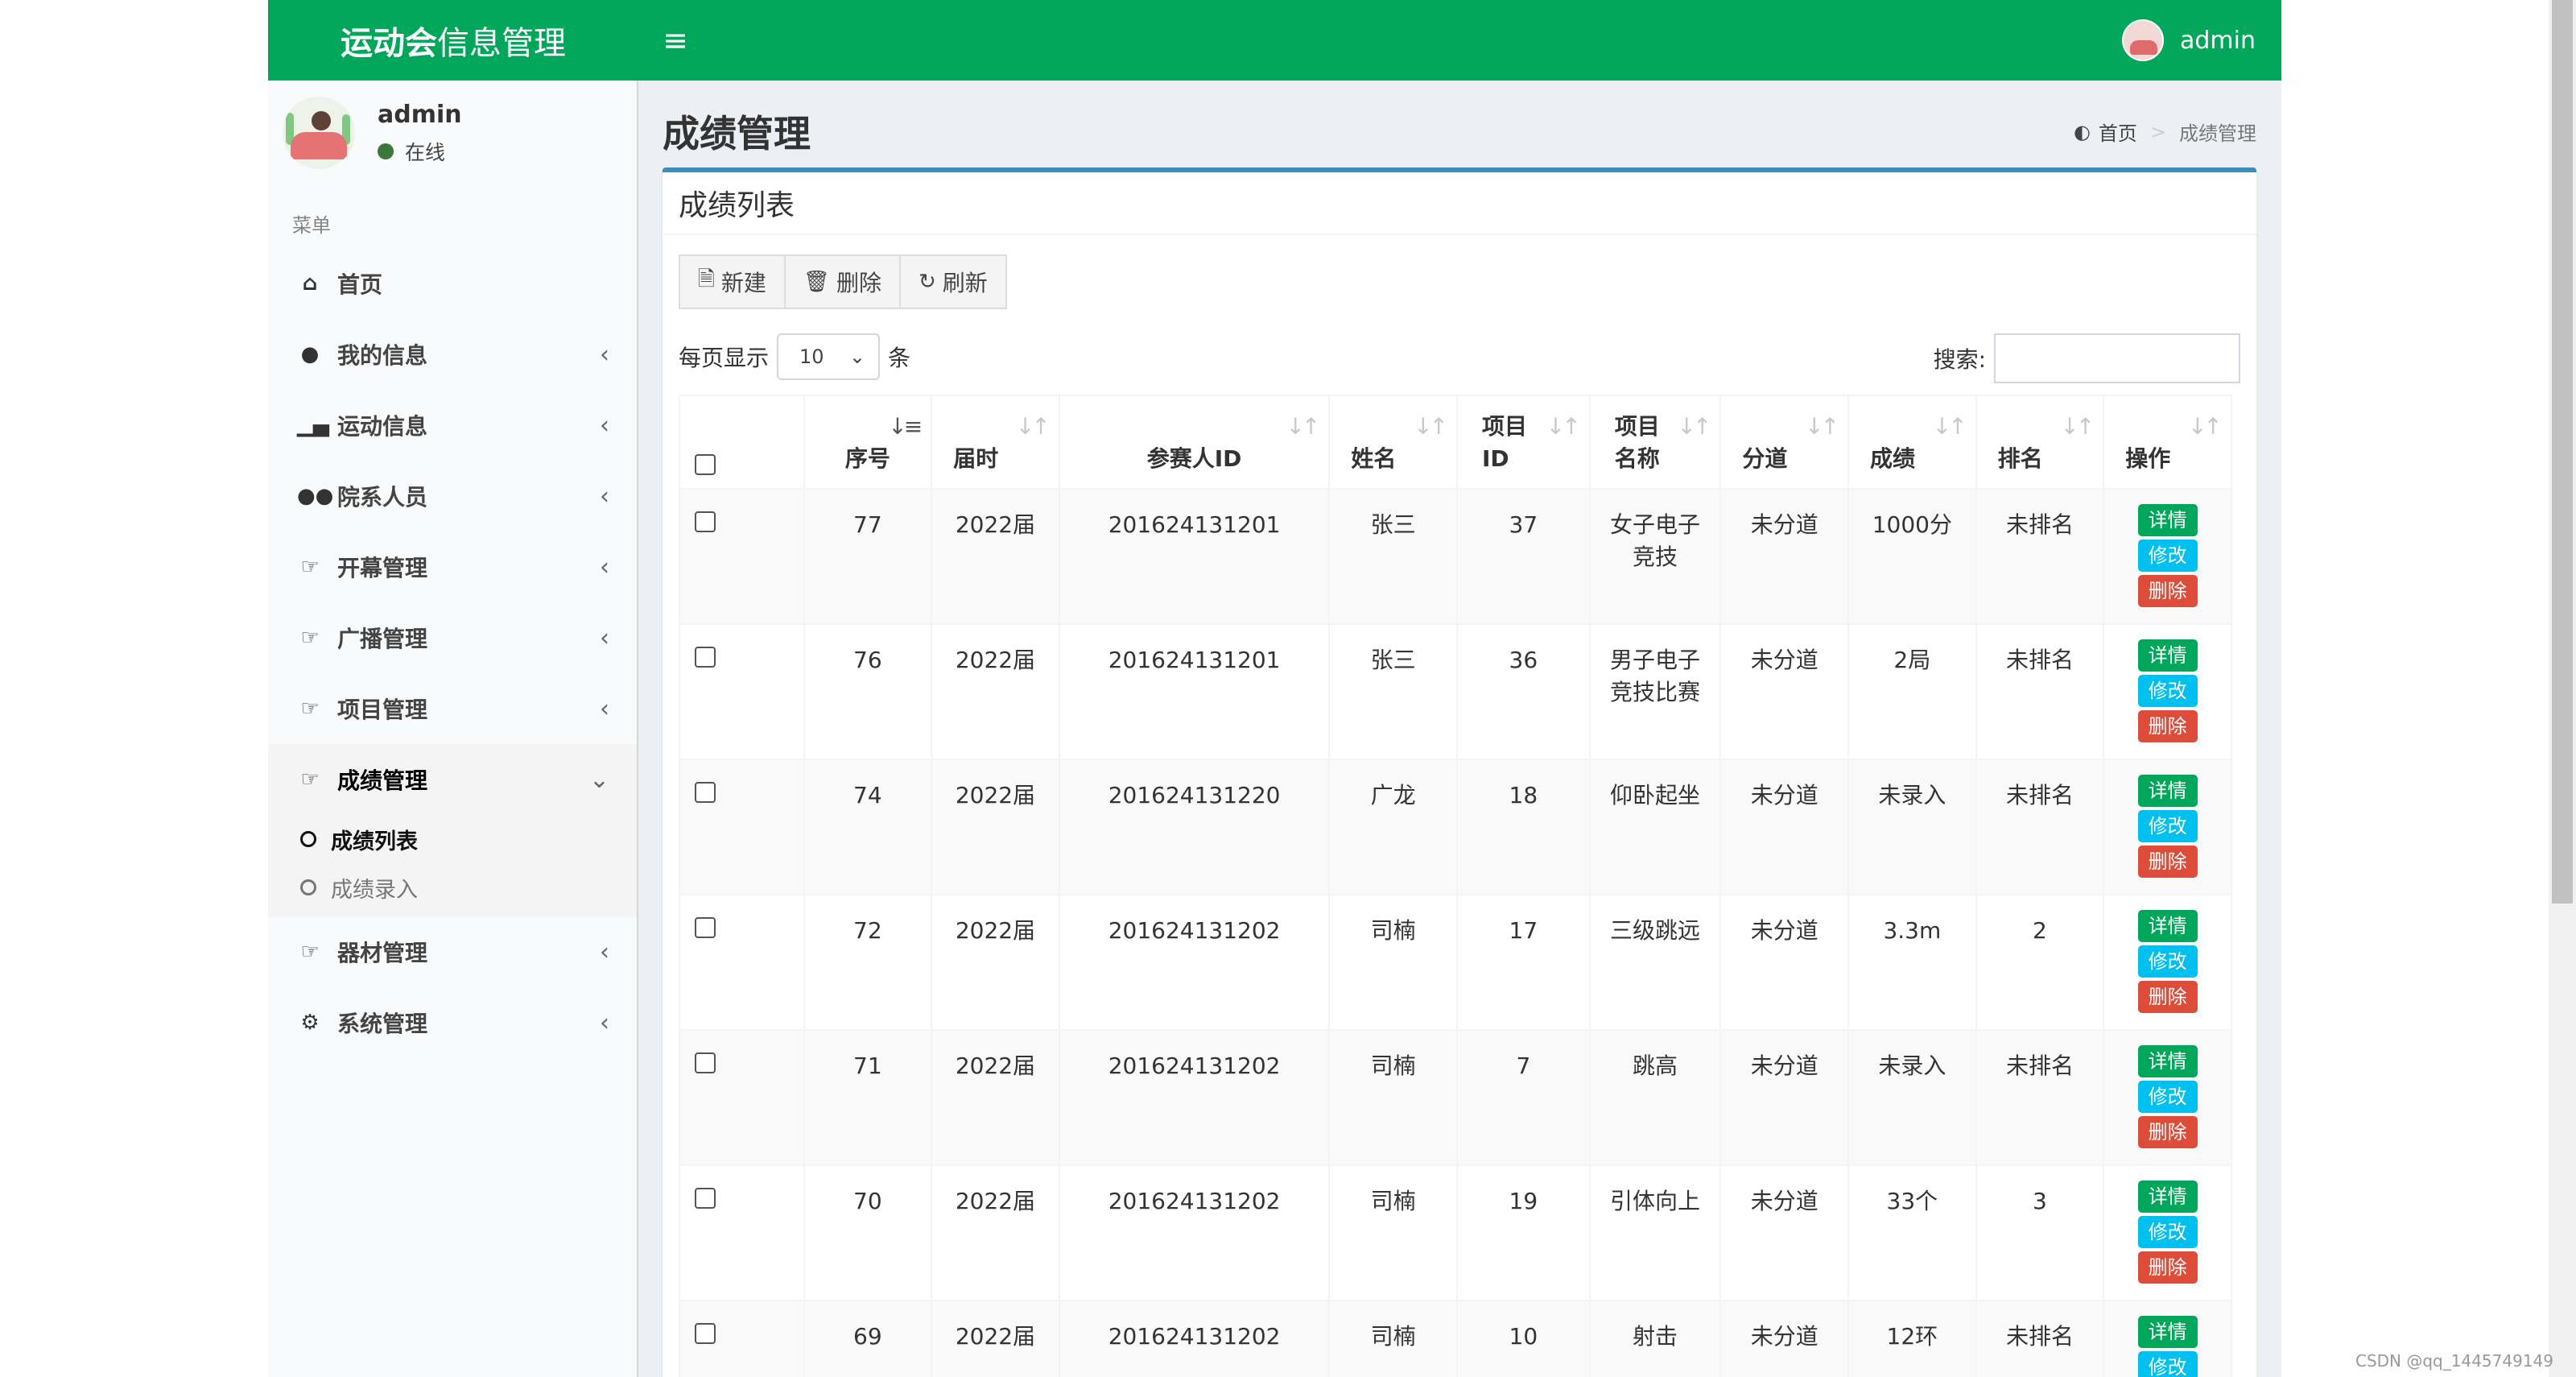 This screenshot has height=1377, width=2576. Describe the element at coordinates (1655, 1232) in the screenshot. I see `table-cell: 引体向上` at that location.